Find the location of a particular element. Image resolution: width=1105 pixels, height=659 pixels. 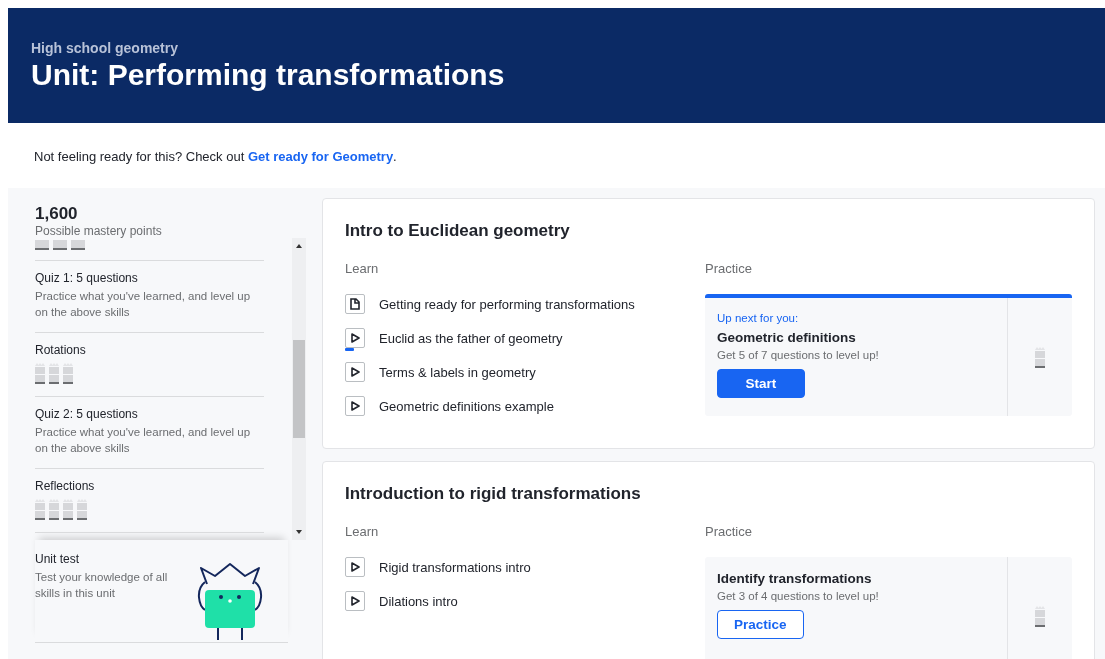

scrollbar is located at coordinates (299, 389).